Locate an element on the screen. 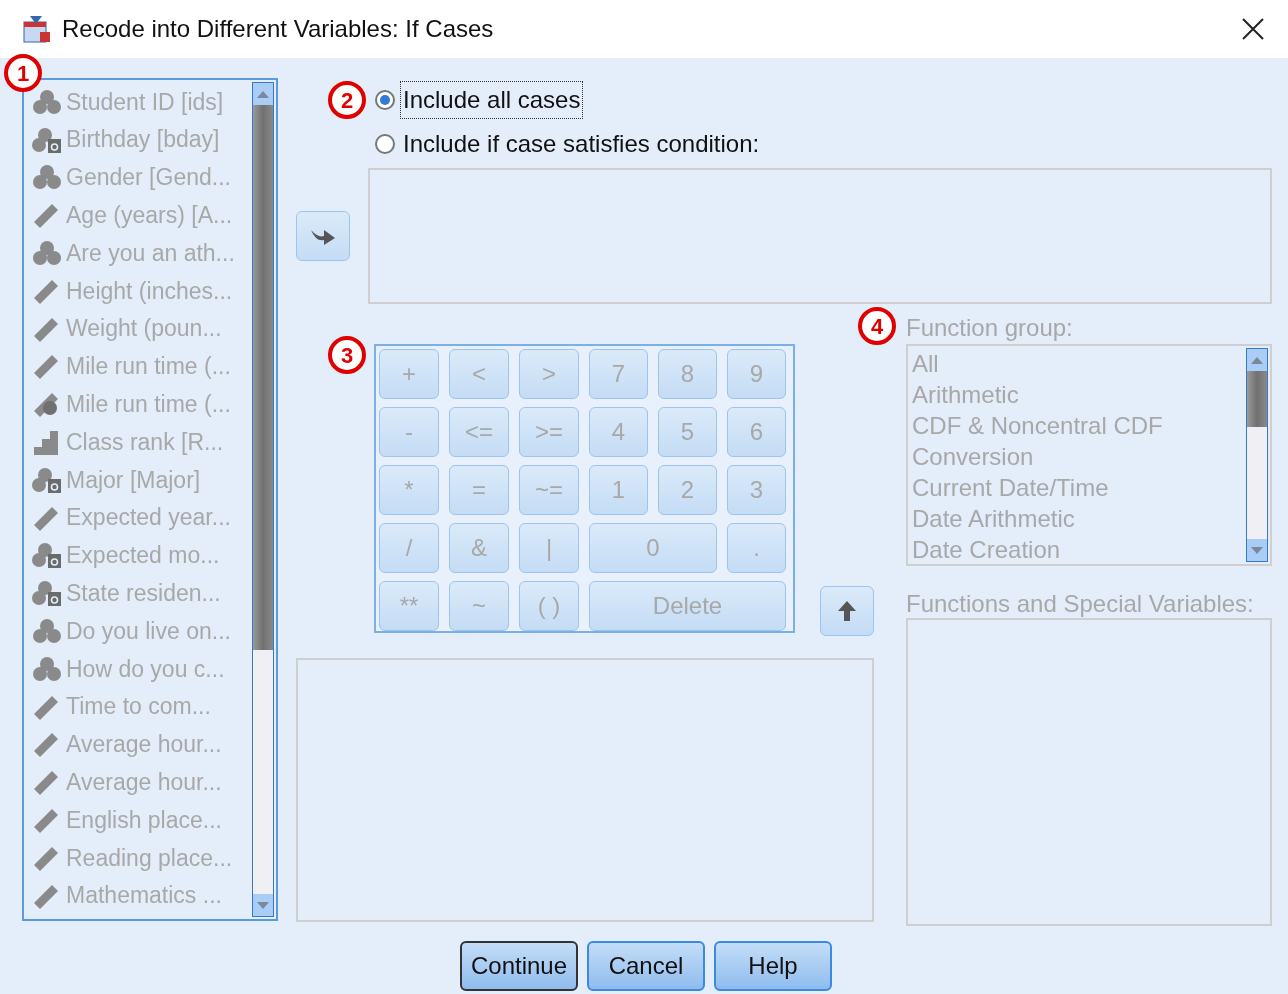  close-icon is located at coordinates (1253, 29).